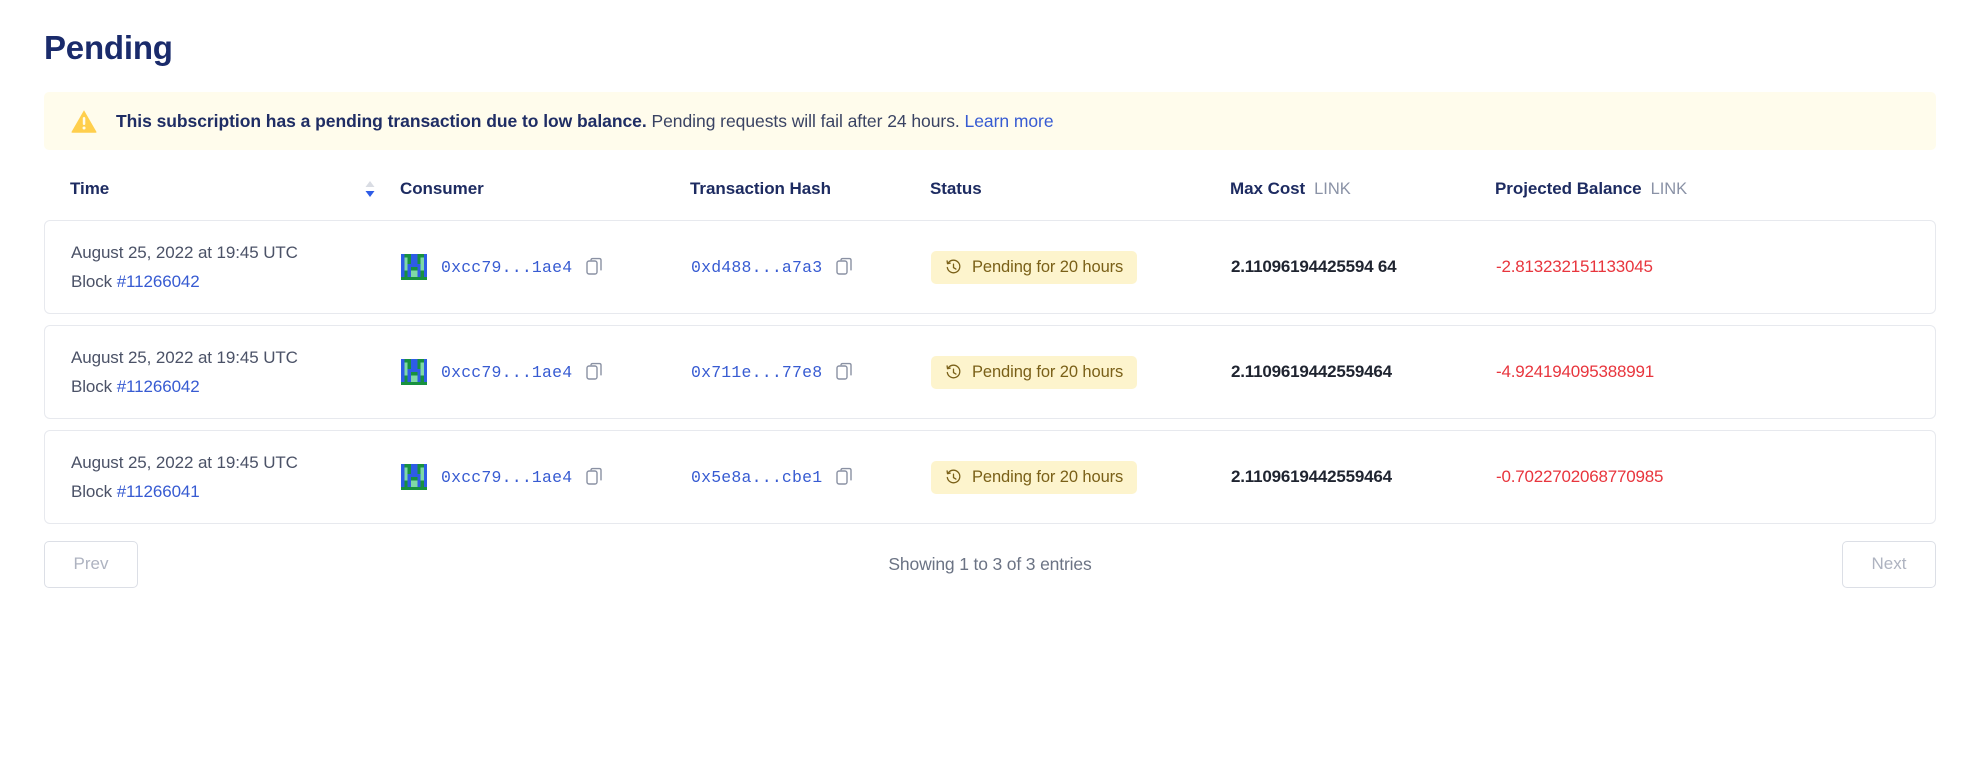 The height and width of the screenshot is (758, 1980). I want to click on column-header-projected-balance-label: Projected Balance, so click(1568, 188).